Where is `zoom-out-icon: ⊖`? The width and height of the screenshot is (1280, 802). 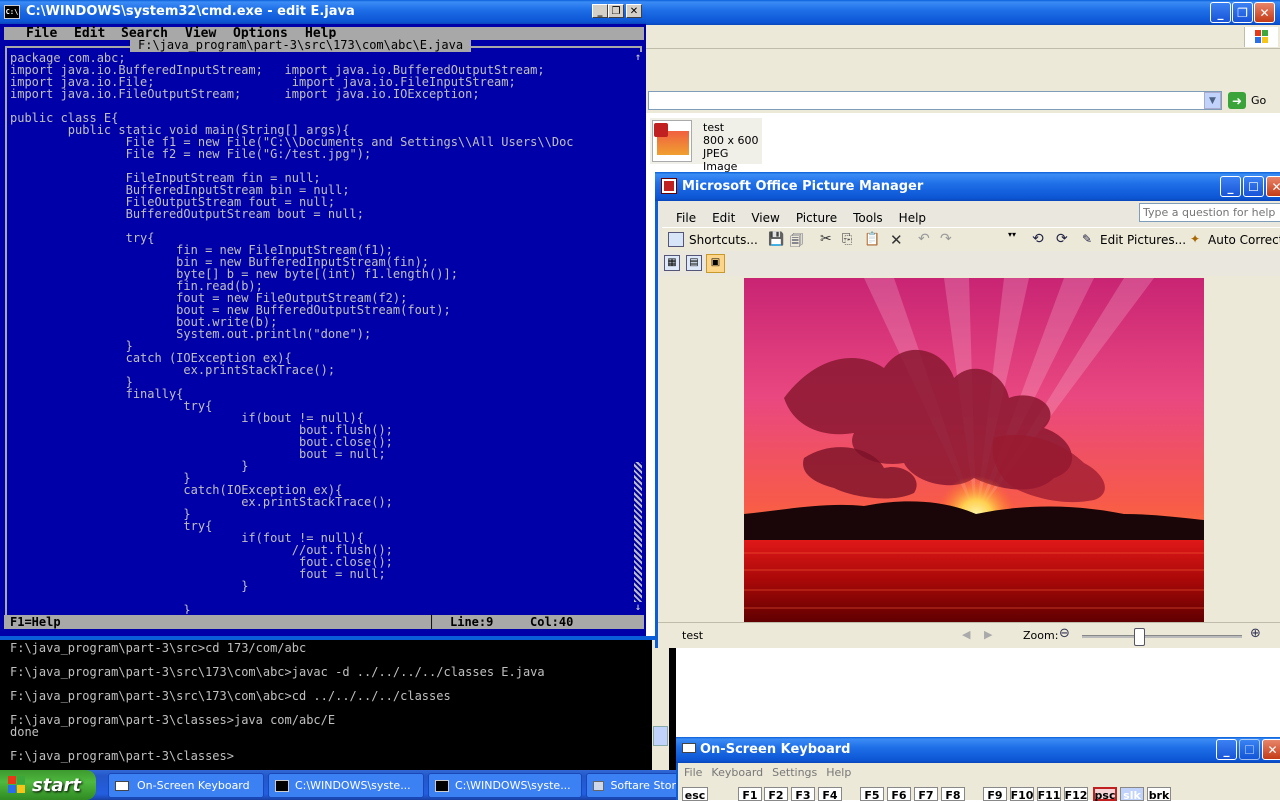 zoom-out-icon: ⊖ is located at coordinates (1064, 633).